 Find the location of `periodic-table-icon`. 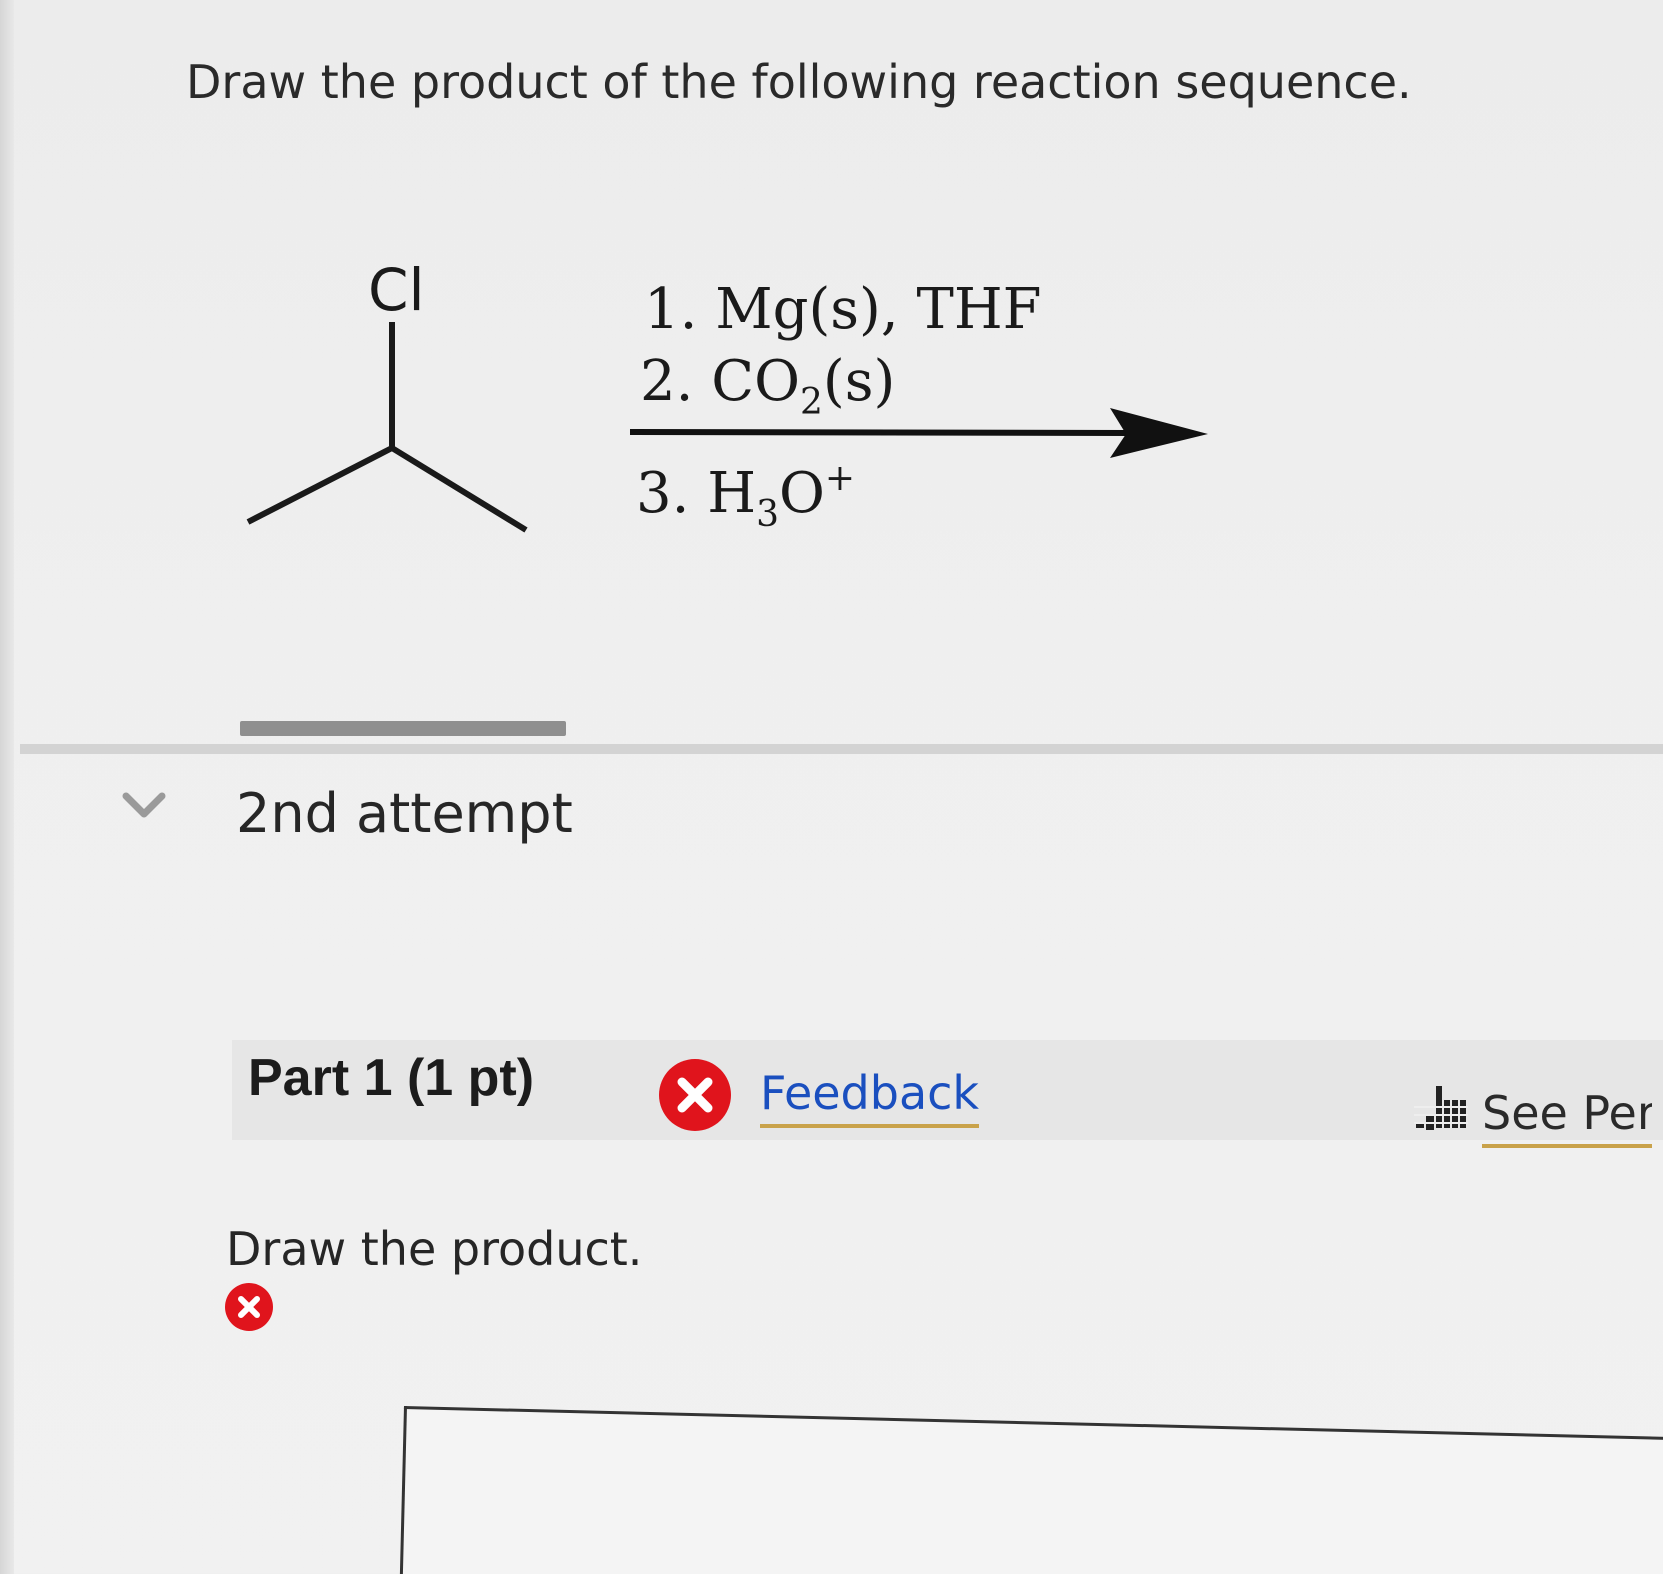

periodic-table-icon is located at coordinates (1441, 1106).